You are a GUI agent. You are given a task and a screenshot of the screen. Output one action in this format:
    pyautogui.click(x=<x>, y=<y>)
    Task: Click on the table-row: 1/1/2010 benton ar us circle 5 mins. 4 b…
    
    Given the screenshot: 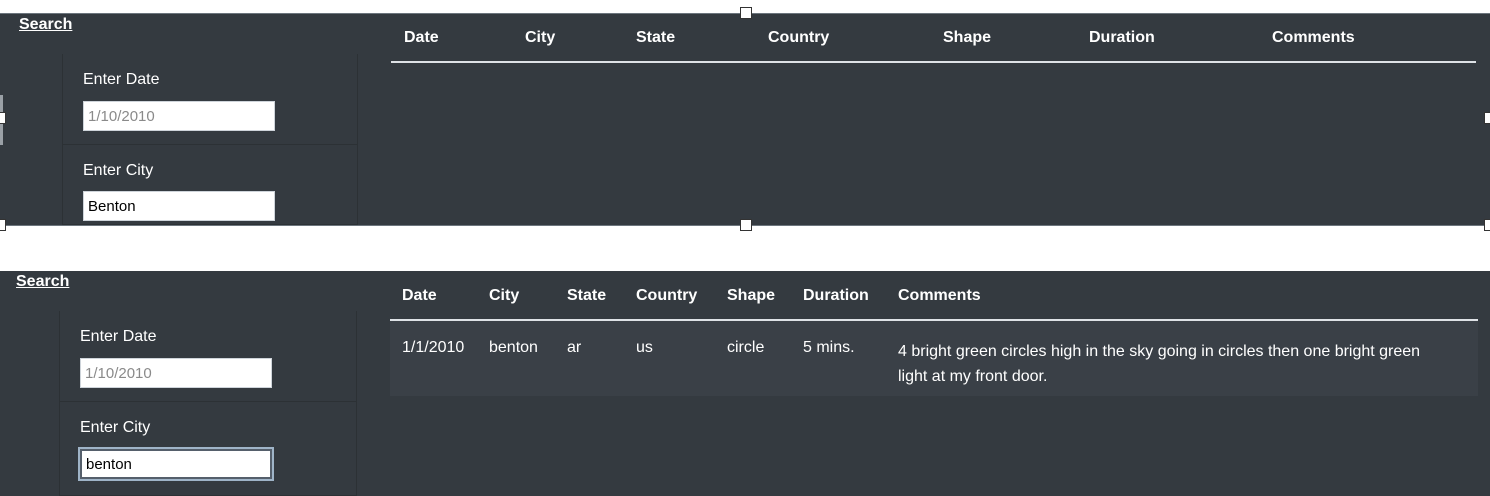 What is the action you would take?
    pyautogui.click(x=934, y=358)
    